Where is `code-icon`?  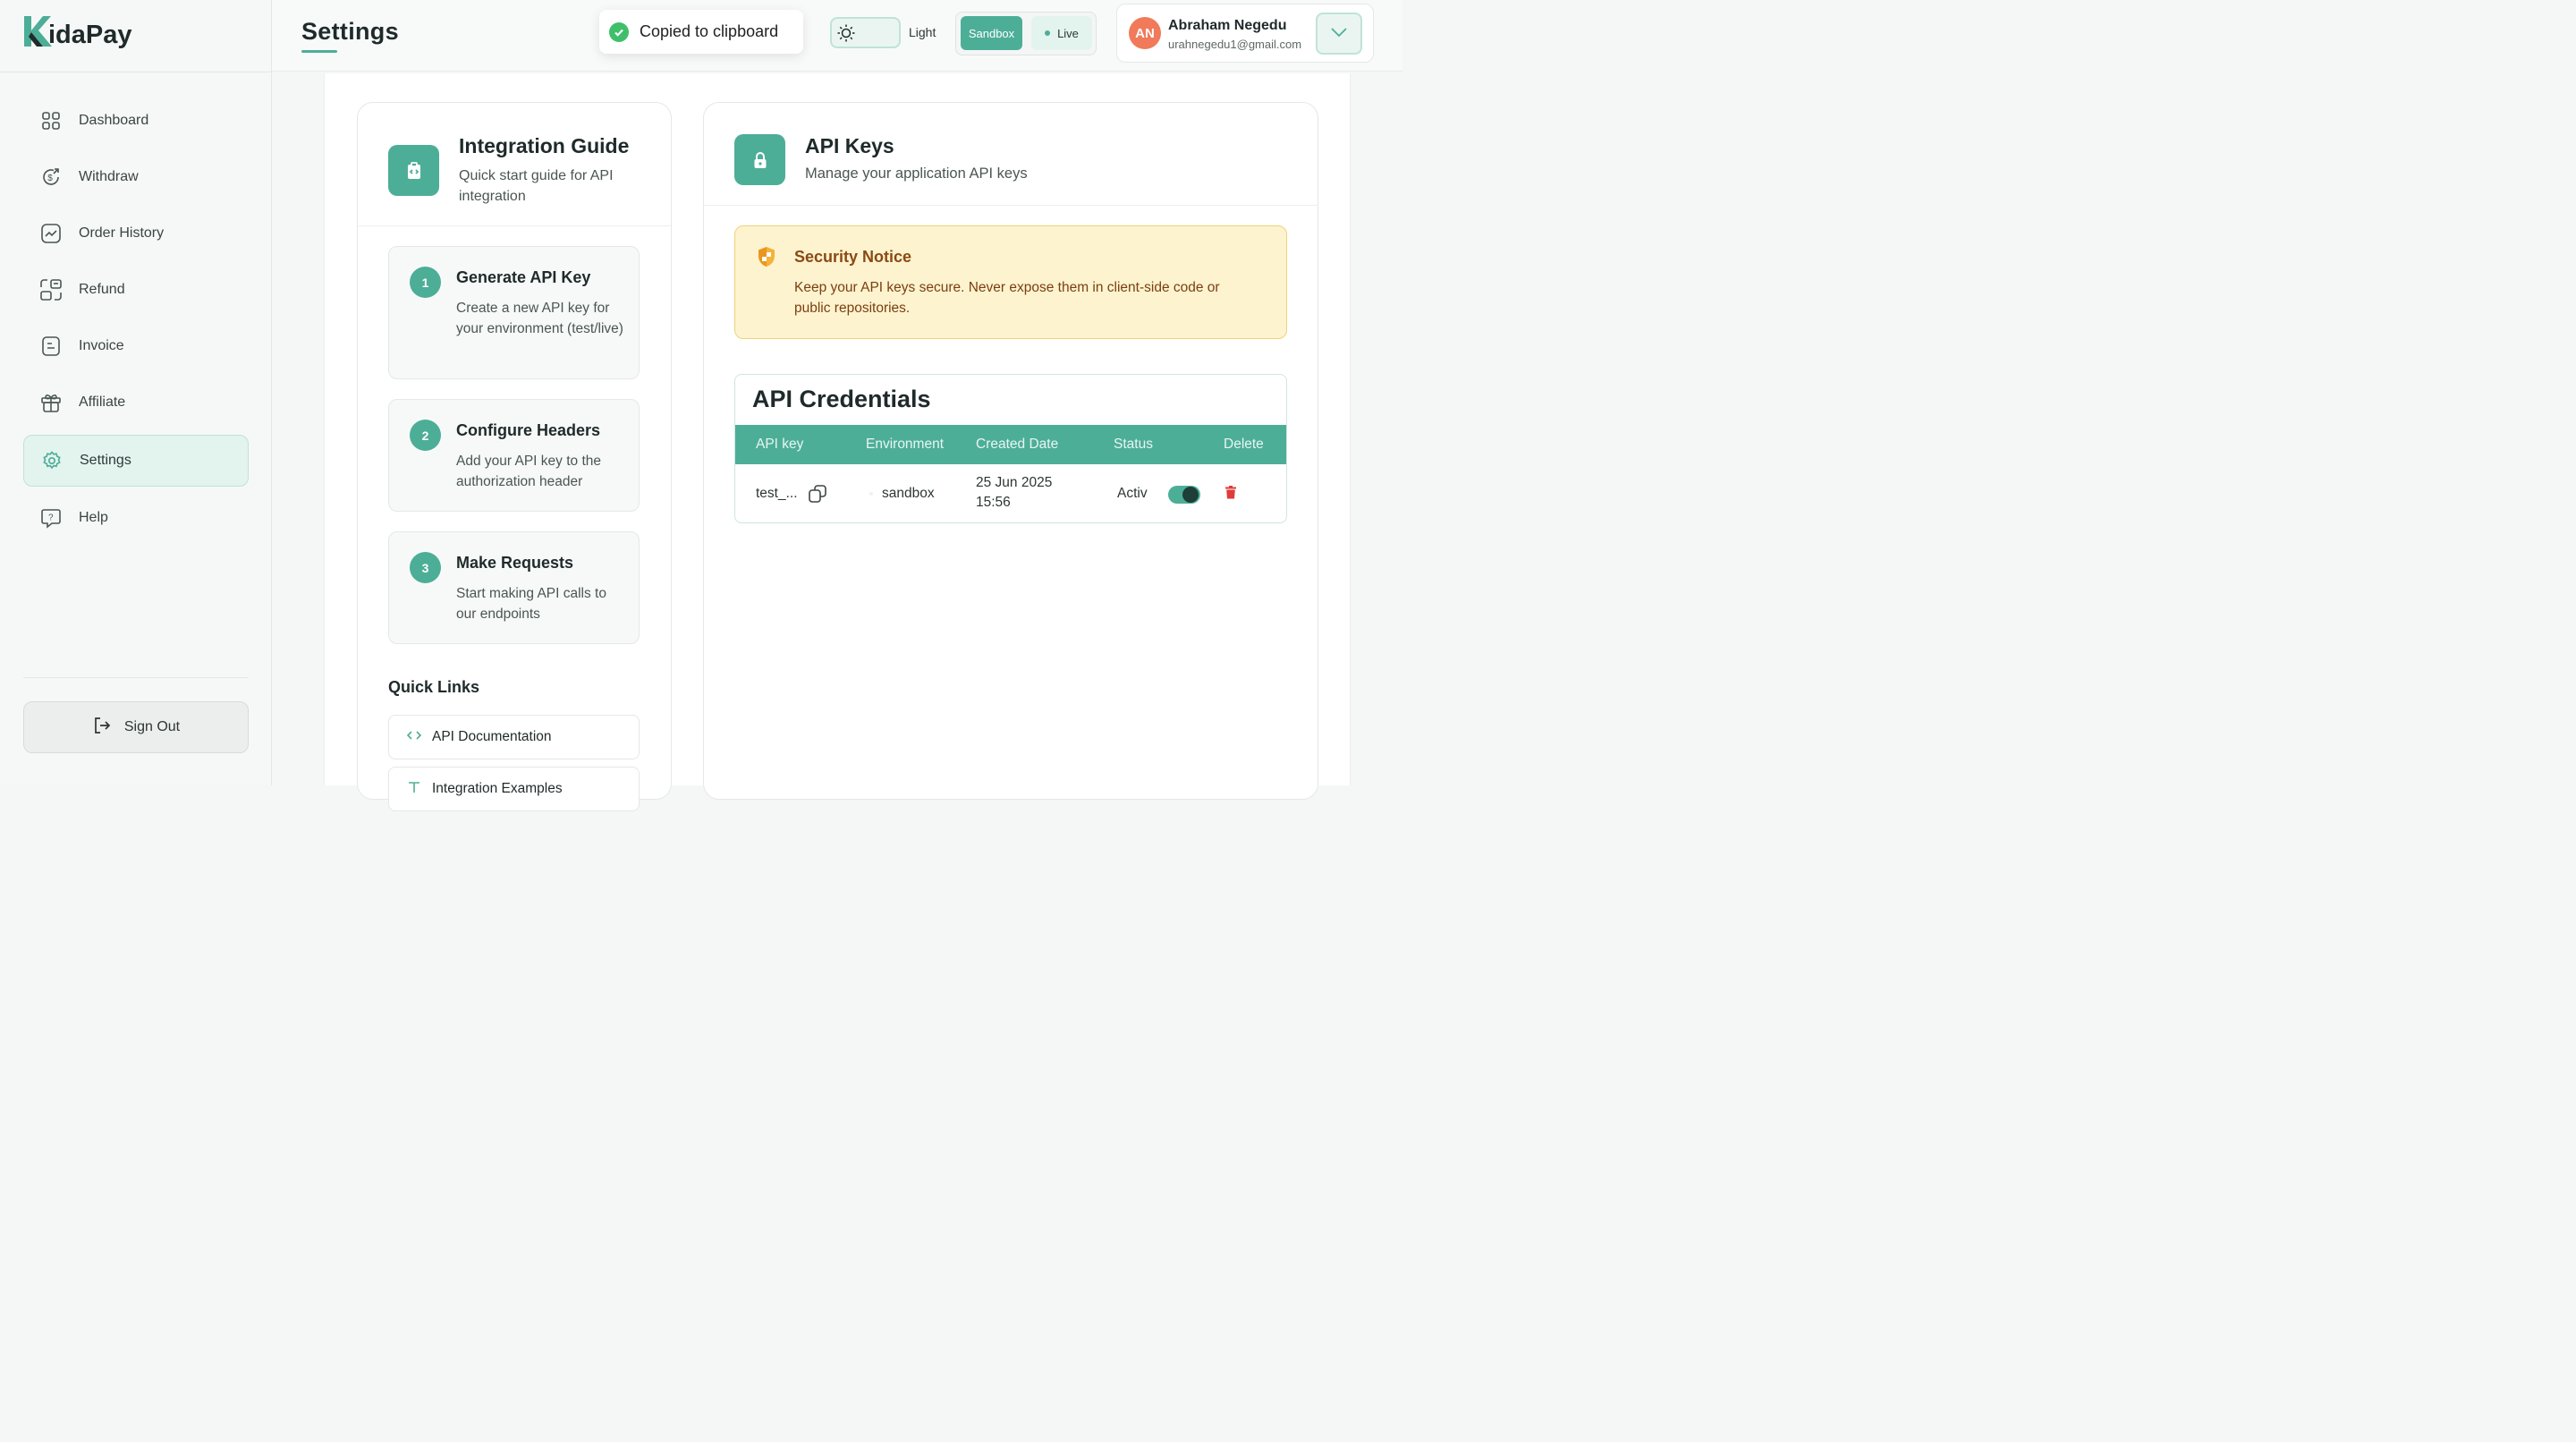
code-icon is located at coordinates (414, 737).